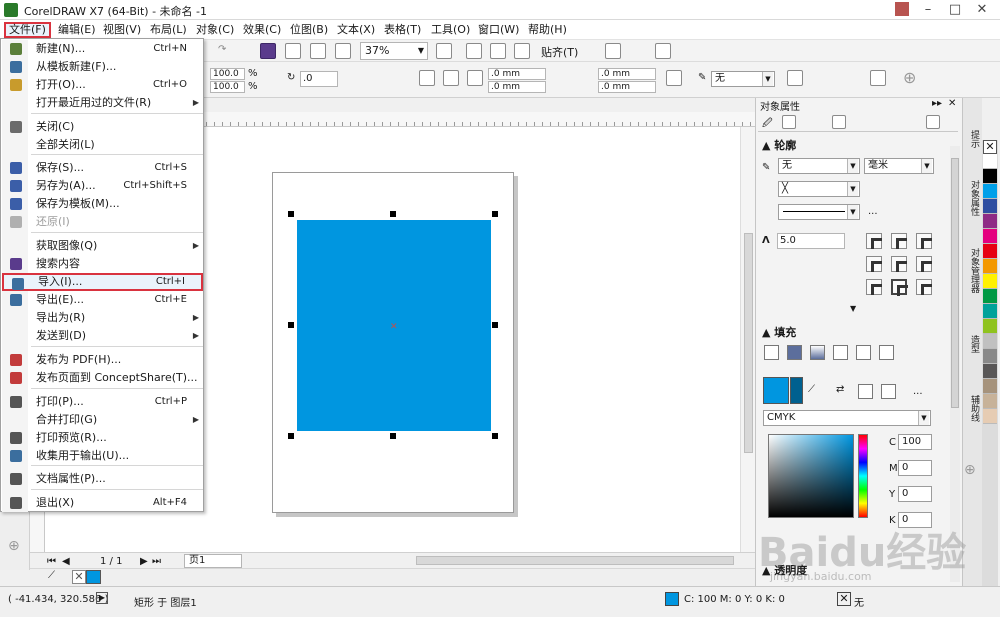 The height and width of the screenshot is (617, 1000). What do you see at coordinates (779, 145) in the screenshot?
I see `outline-section-heading: ▲ 轮廓` at bounding box center [779, 145].